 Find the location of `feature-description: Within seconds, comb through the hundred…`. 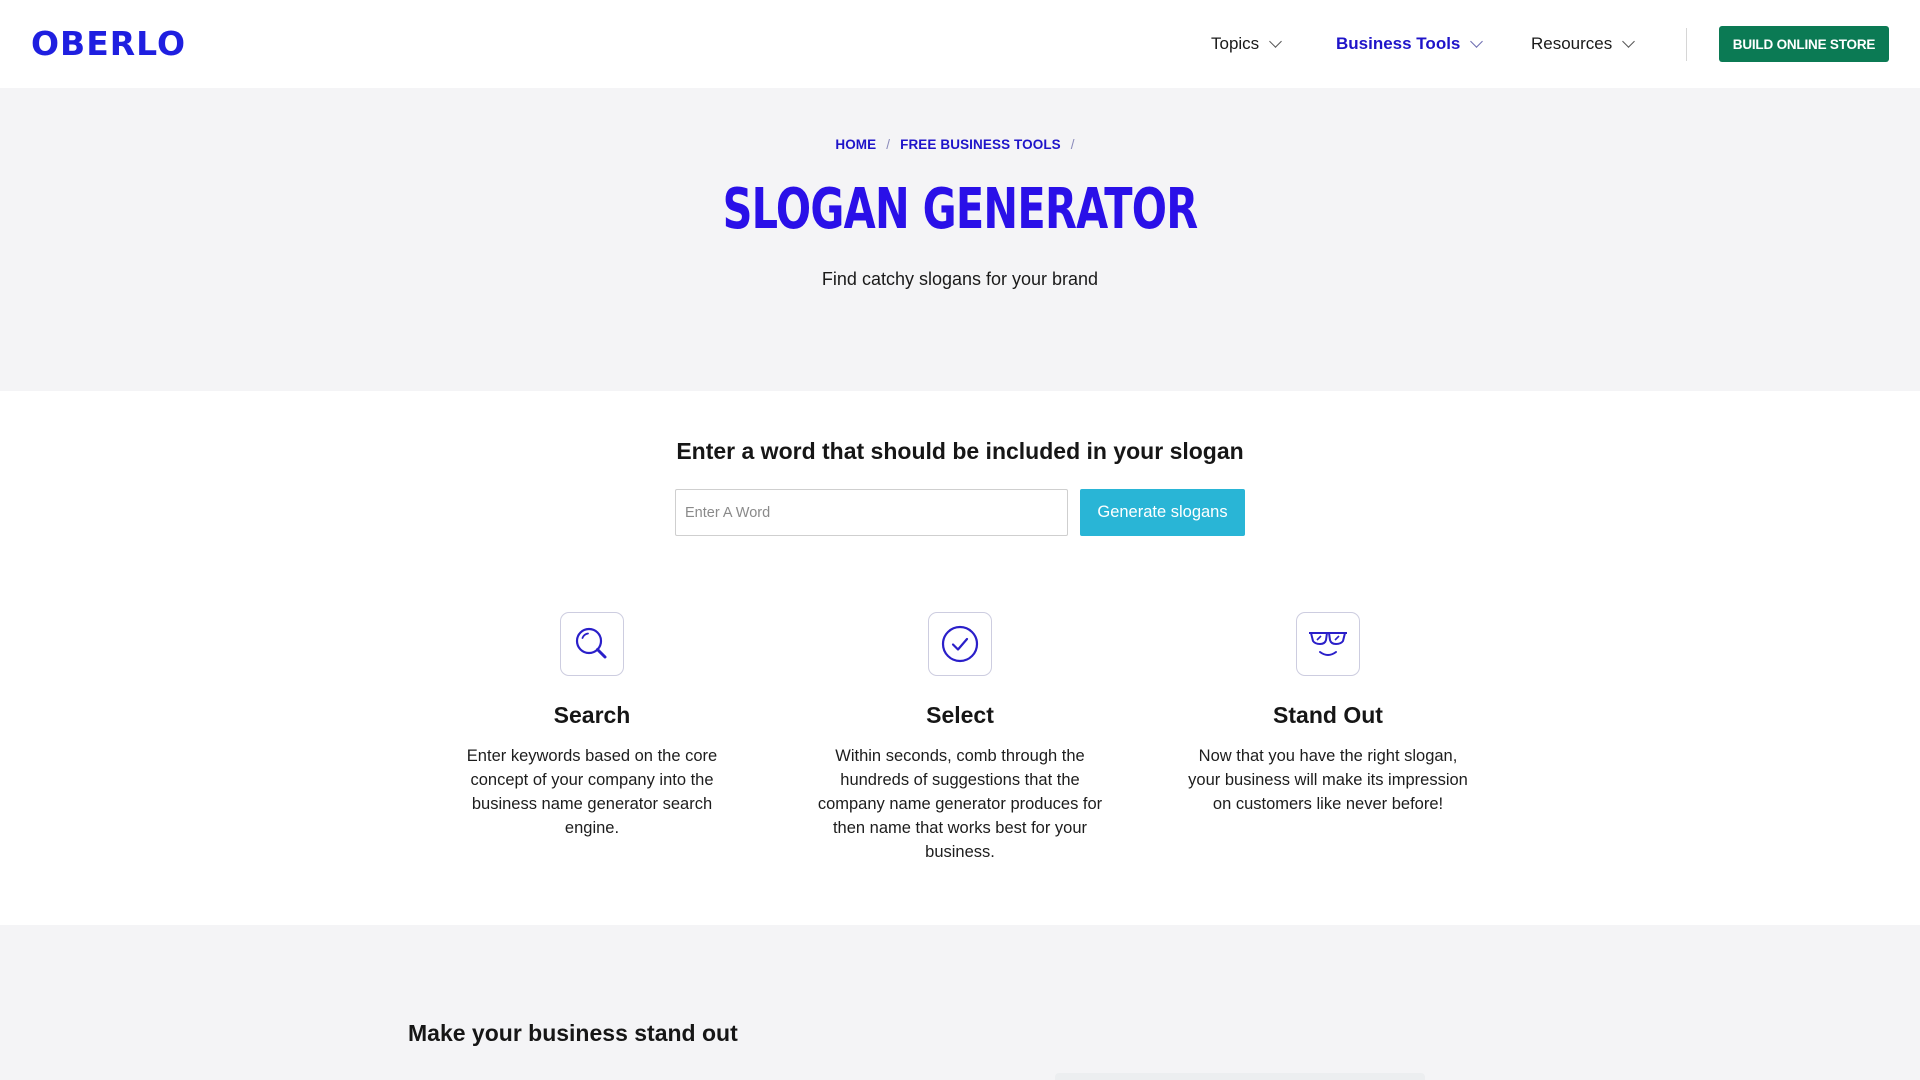

feature-description: Within seconds, comb through the hundred… is located at coordinates (960, 804).